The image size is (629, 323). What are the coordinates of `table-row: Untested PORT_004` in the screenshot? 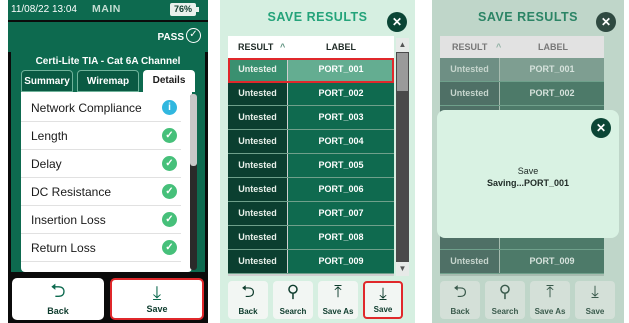 It's located at (311, 142).